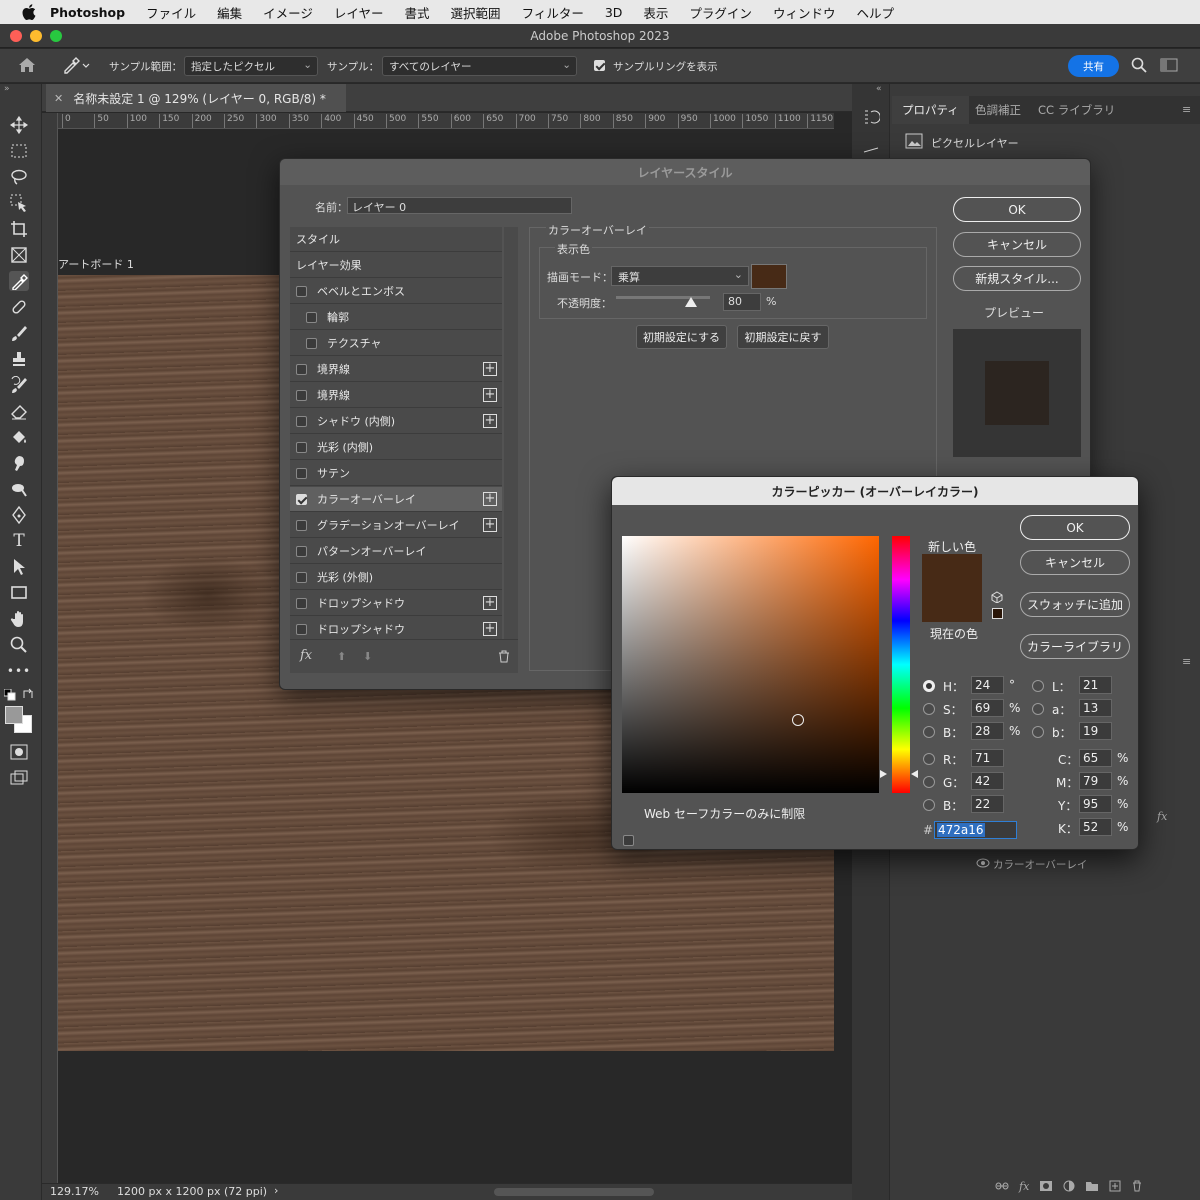 Image resolution: width=1200 pixels, height=1200 pixels. Describe the element at coordinates (229, 12) in the screenshot. I see `menu-edit: 編集` at that location.